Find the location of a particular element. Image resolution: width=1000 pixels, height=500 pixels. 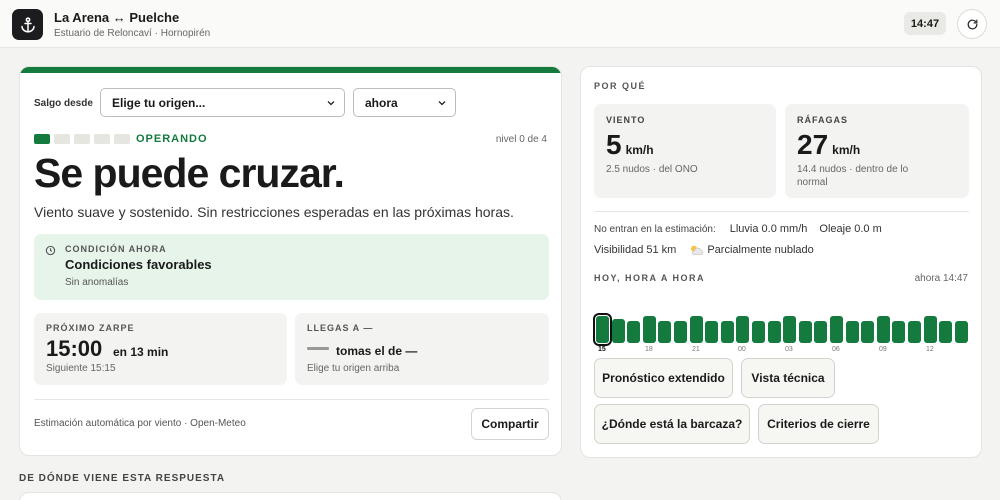

app-subtitle: Estuario de Reloncaví · Hornopirén is located at coordinates (132, 33).